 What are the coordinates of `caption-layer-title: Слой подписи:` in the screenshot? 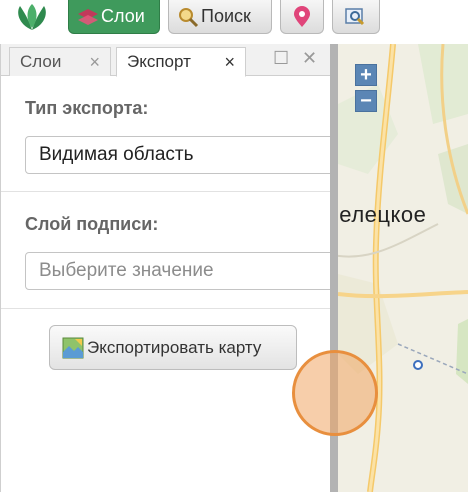 It's located at (92, 224).